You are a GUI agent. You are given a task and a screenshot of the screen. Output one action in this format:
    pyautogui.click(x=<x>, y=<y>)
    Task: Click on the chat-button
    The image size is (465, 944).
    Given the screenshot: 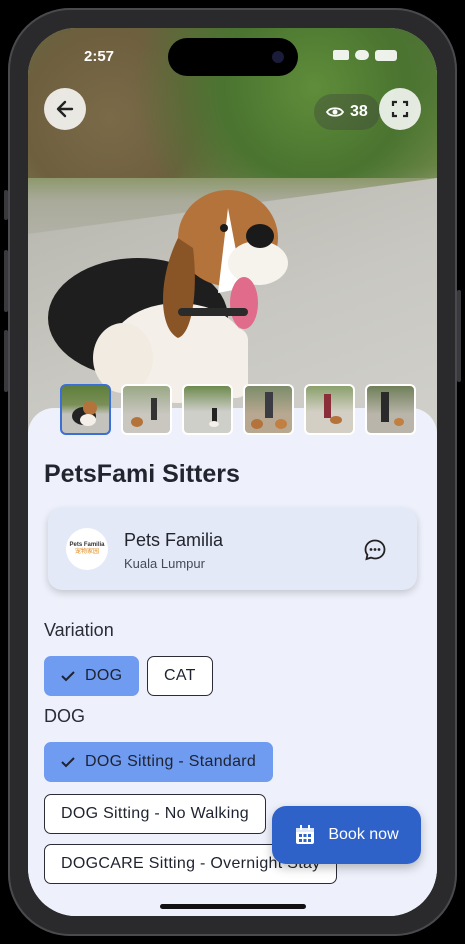 What is the action you would take?
    pyautogui.click(x=375, y=552)
    